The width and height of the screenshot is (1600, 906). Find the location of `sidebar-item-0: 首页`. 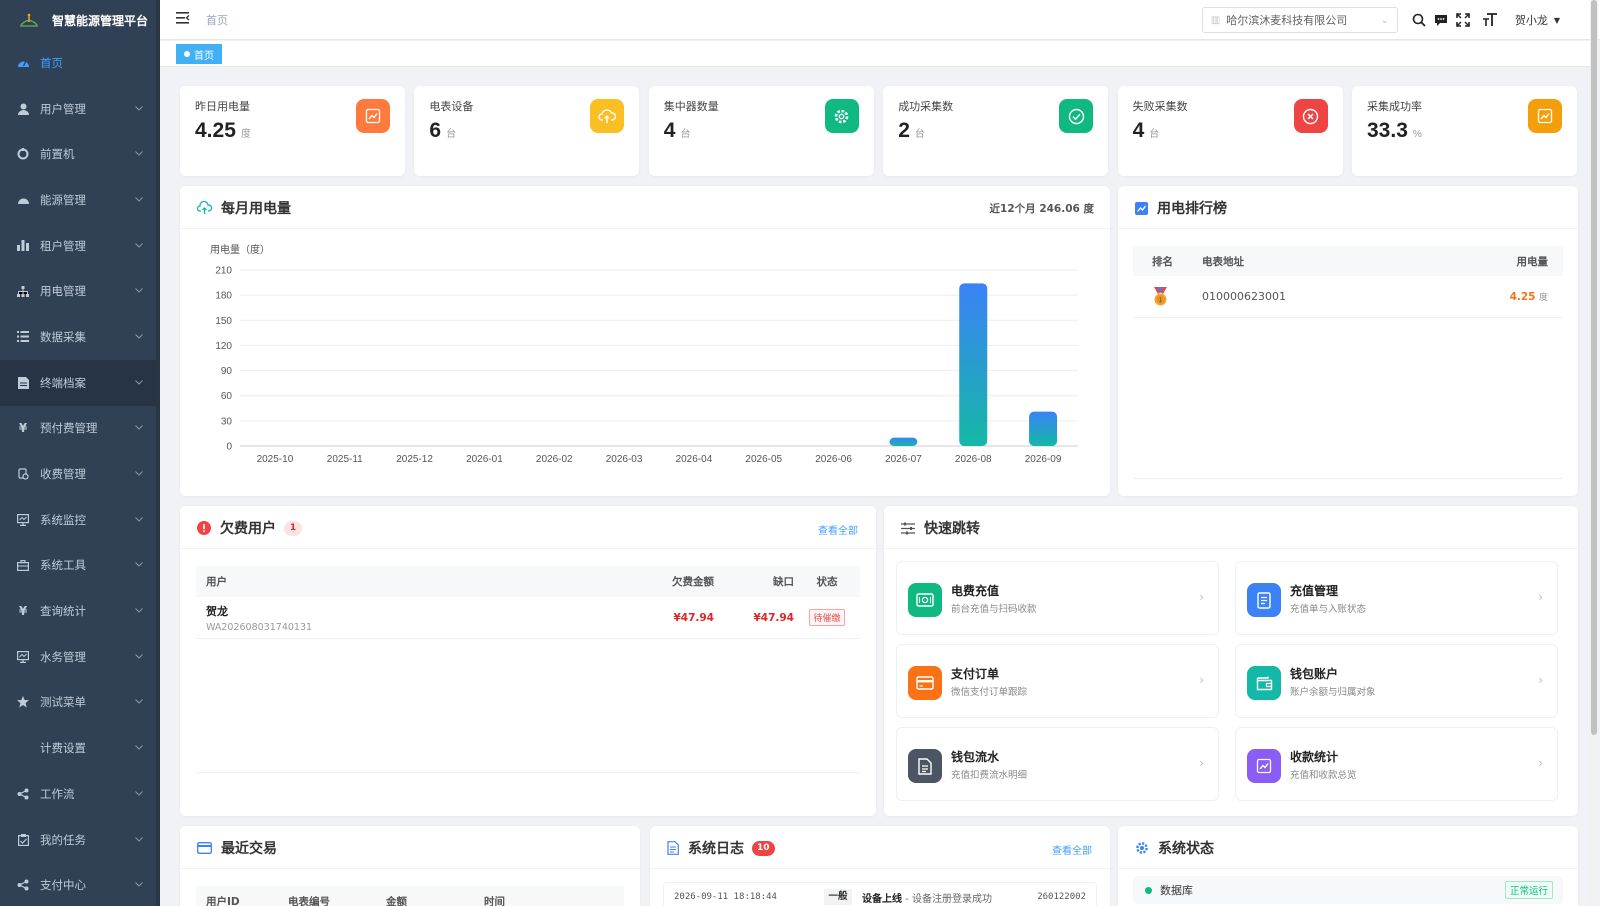

sidebar-item-0: 首页 is located at coordinates (80, 63).